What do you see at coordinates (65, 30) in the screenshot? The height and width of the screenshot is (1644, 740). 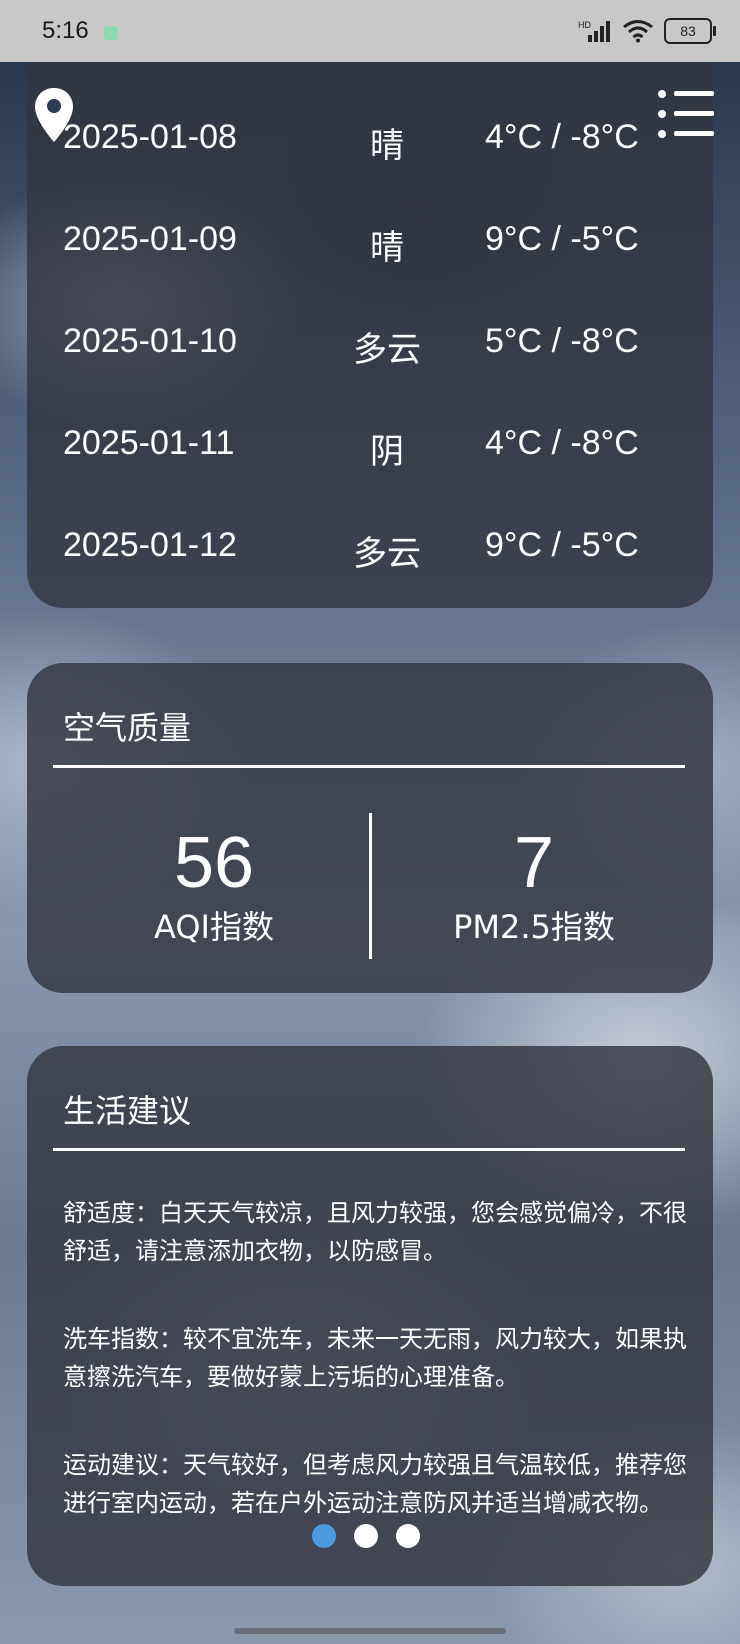 I see `status-time: 5:16` at bounding box center [65, 30].